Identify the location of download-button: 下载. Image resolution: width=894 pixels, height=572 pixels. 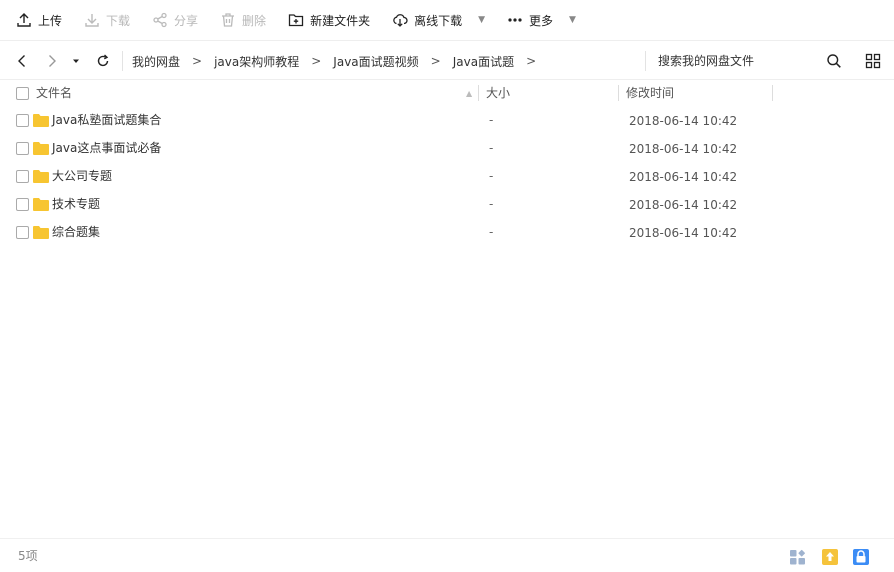
(107, 20).